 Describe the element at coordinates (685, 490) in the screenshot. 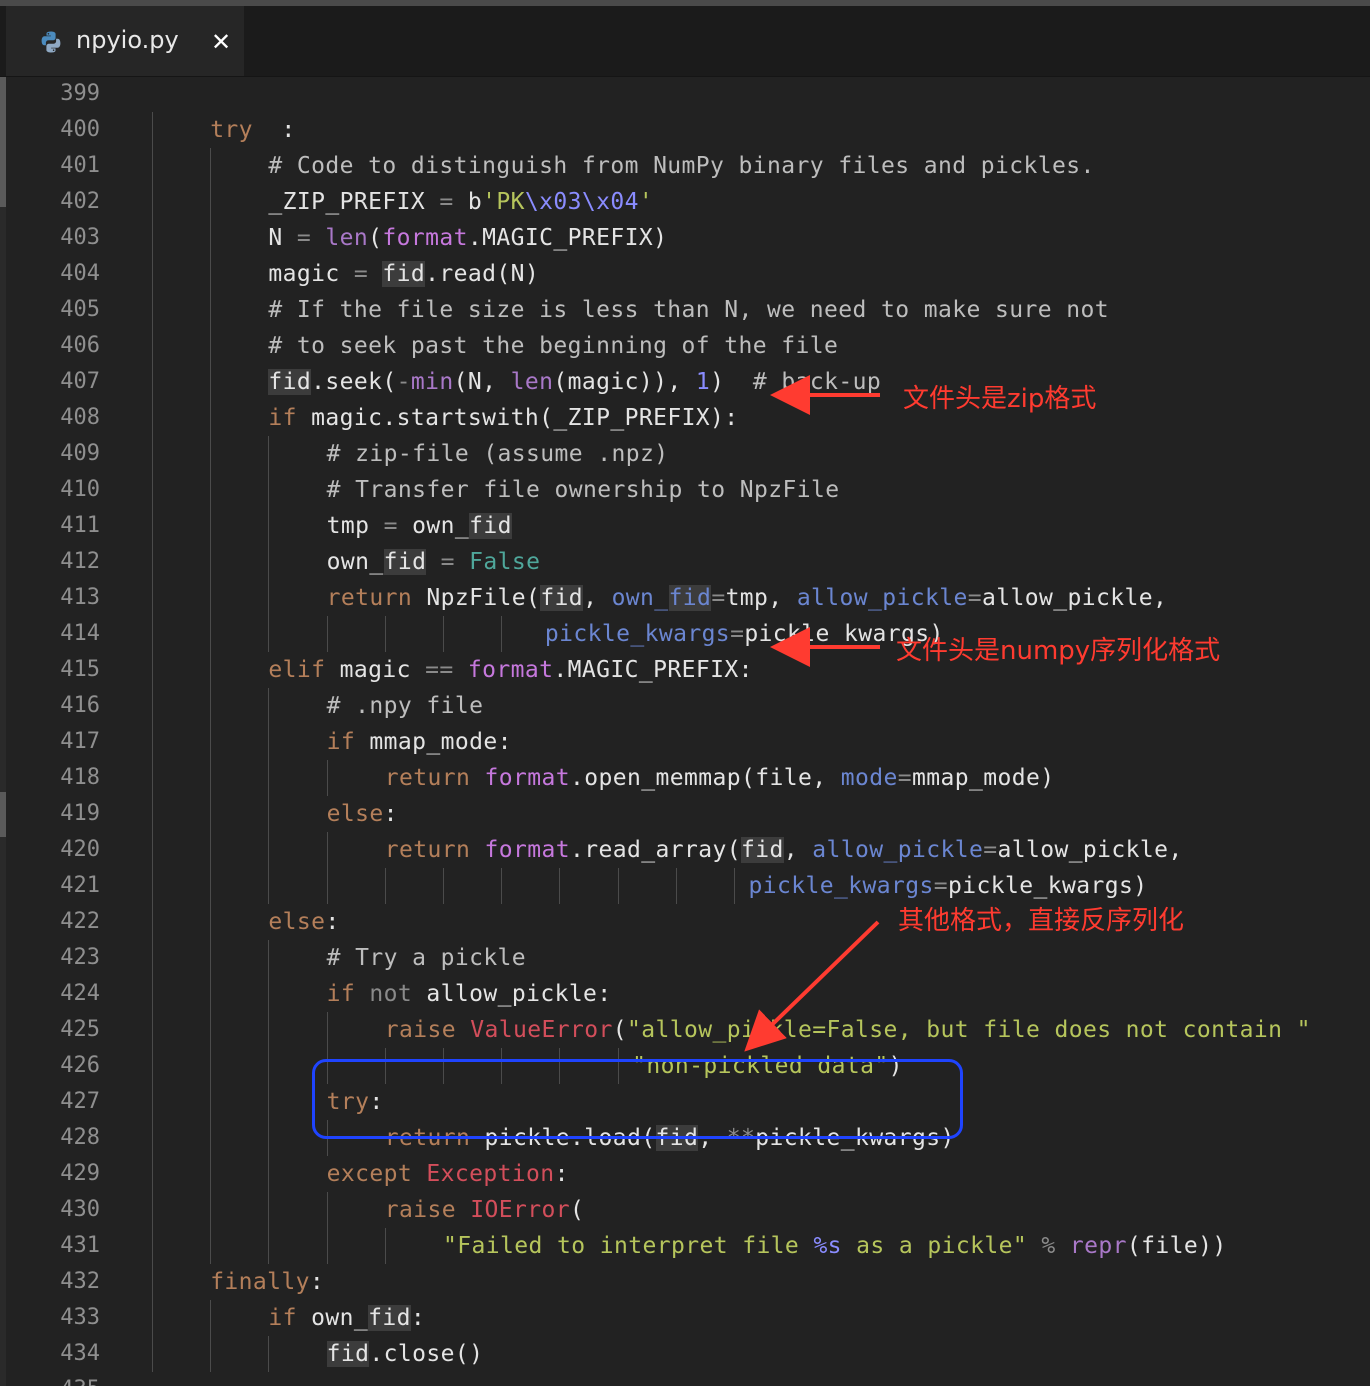

I see `code-line: 410 # Transfer file ownership to NpzFile` at that location.